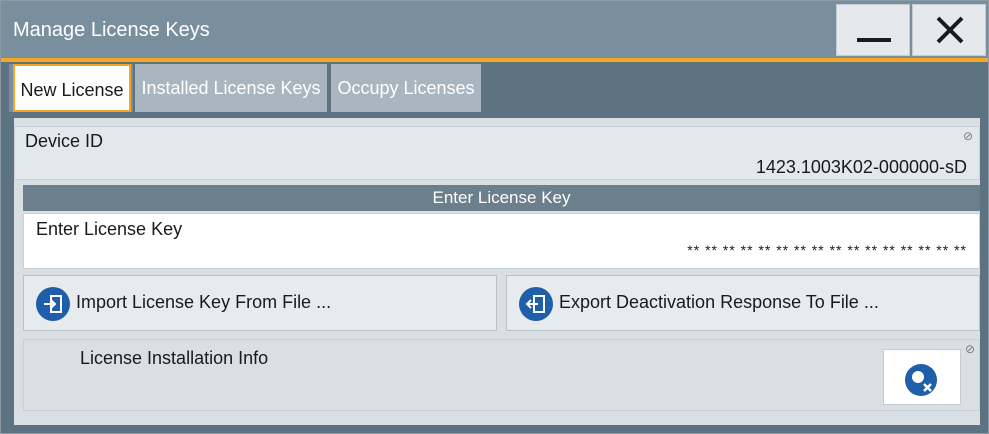  I want to click on tab-label: Occupy Licenses, so click(406, 88).